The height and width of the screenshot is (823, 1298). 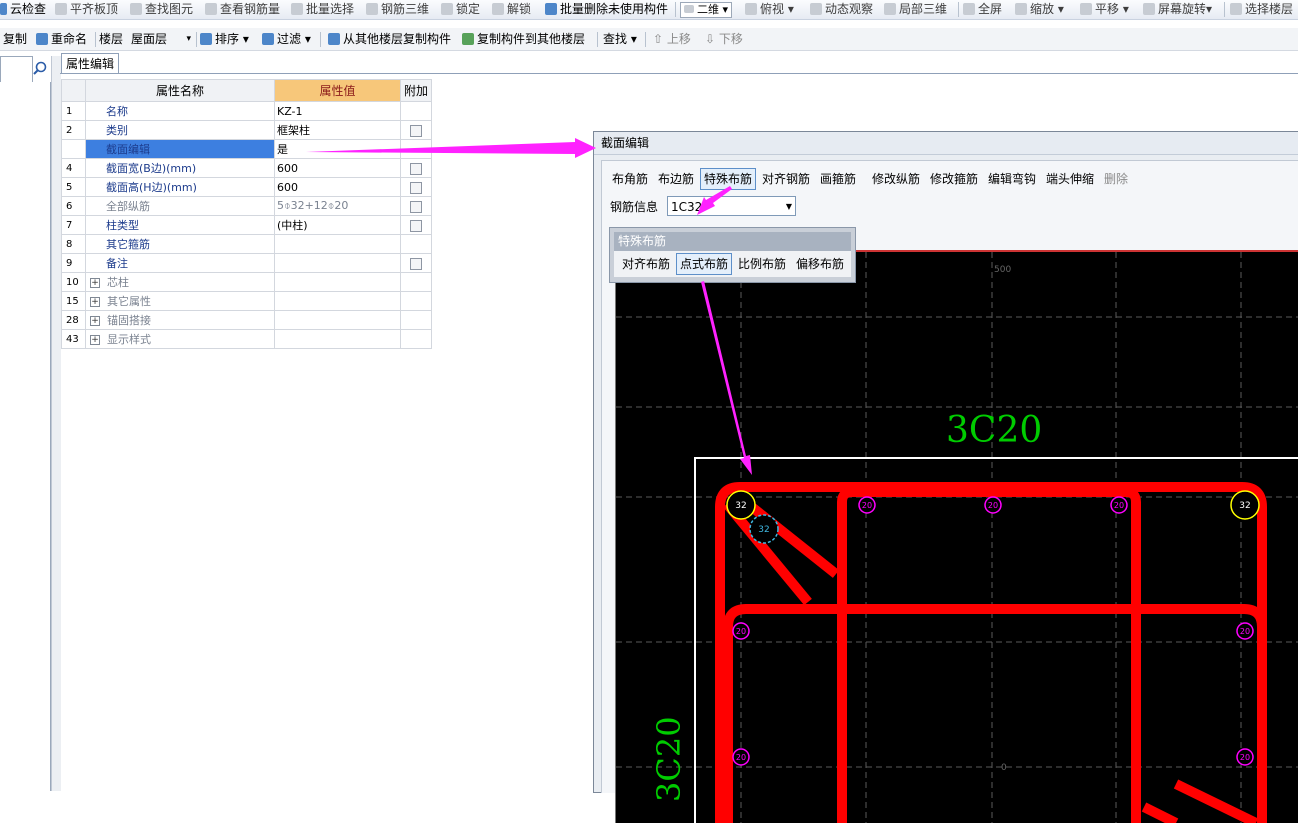 I want to click on property-value: (中柱), so click(x=337, y=225).